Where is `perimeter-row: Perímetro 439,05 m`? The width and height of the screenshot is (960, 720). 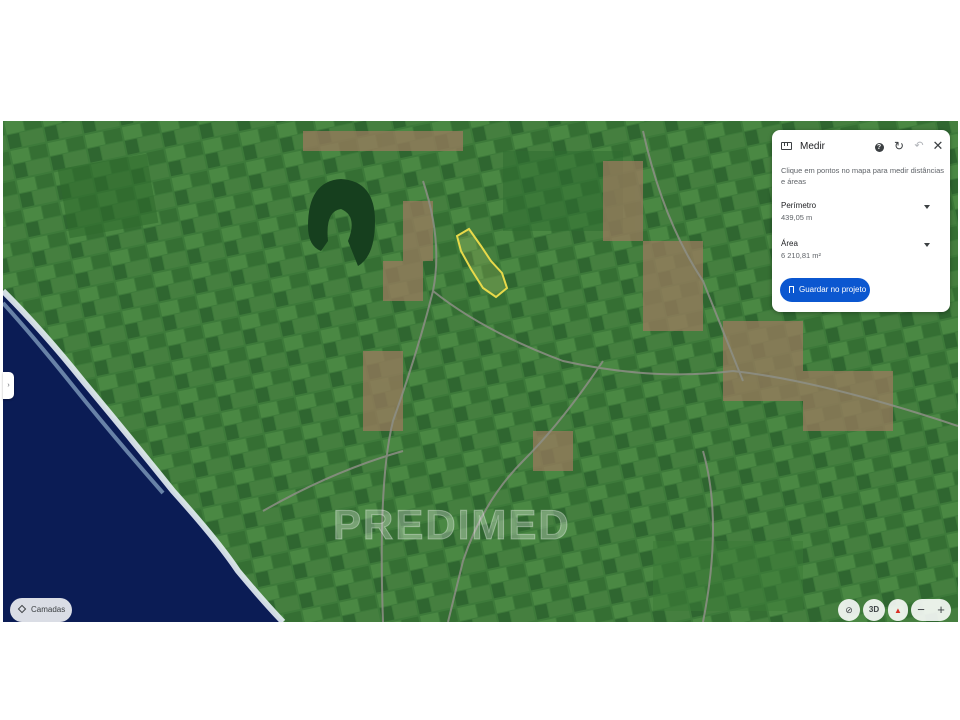 perimeter-row: Perímetro 439,05 m is located at coordinates (861, 216).